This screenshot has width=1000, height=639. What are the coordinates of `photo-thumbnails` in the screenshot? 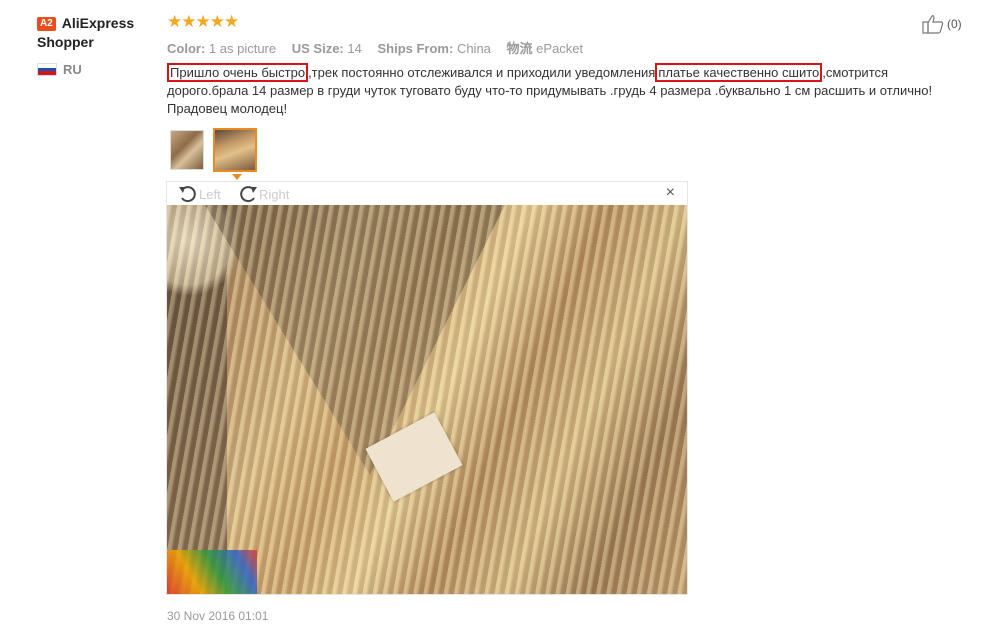 It's located at (213, 150).